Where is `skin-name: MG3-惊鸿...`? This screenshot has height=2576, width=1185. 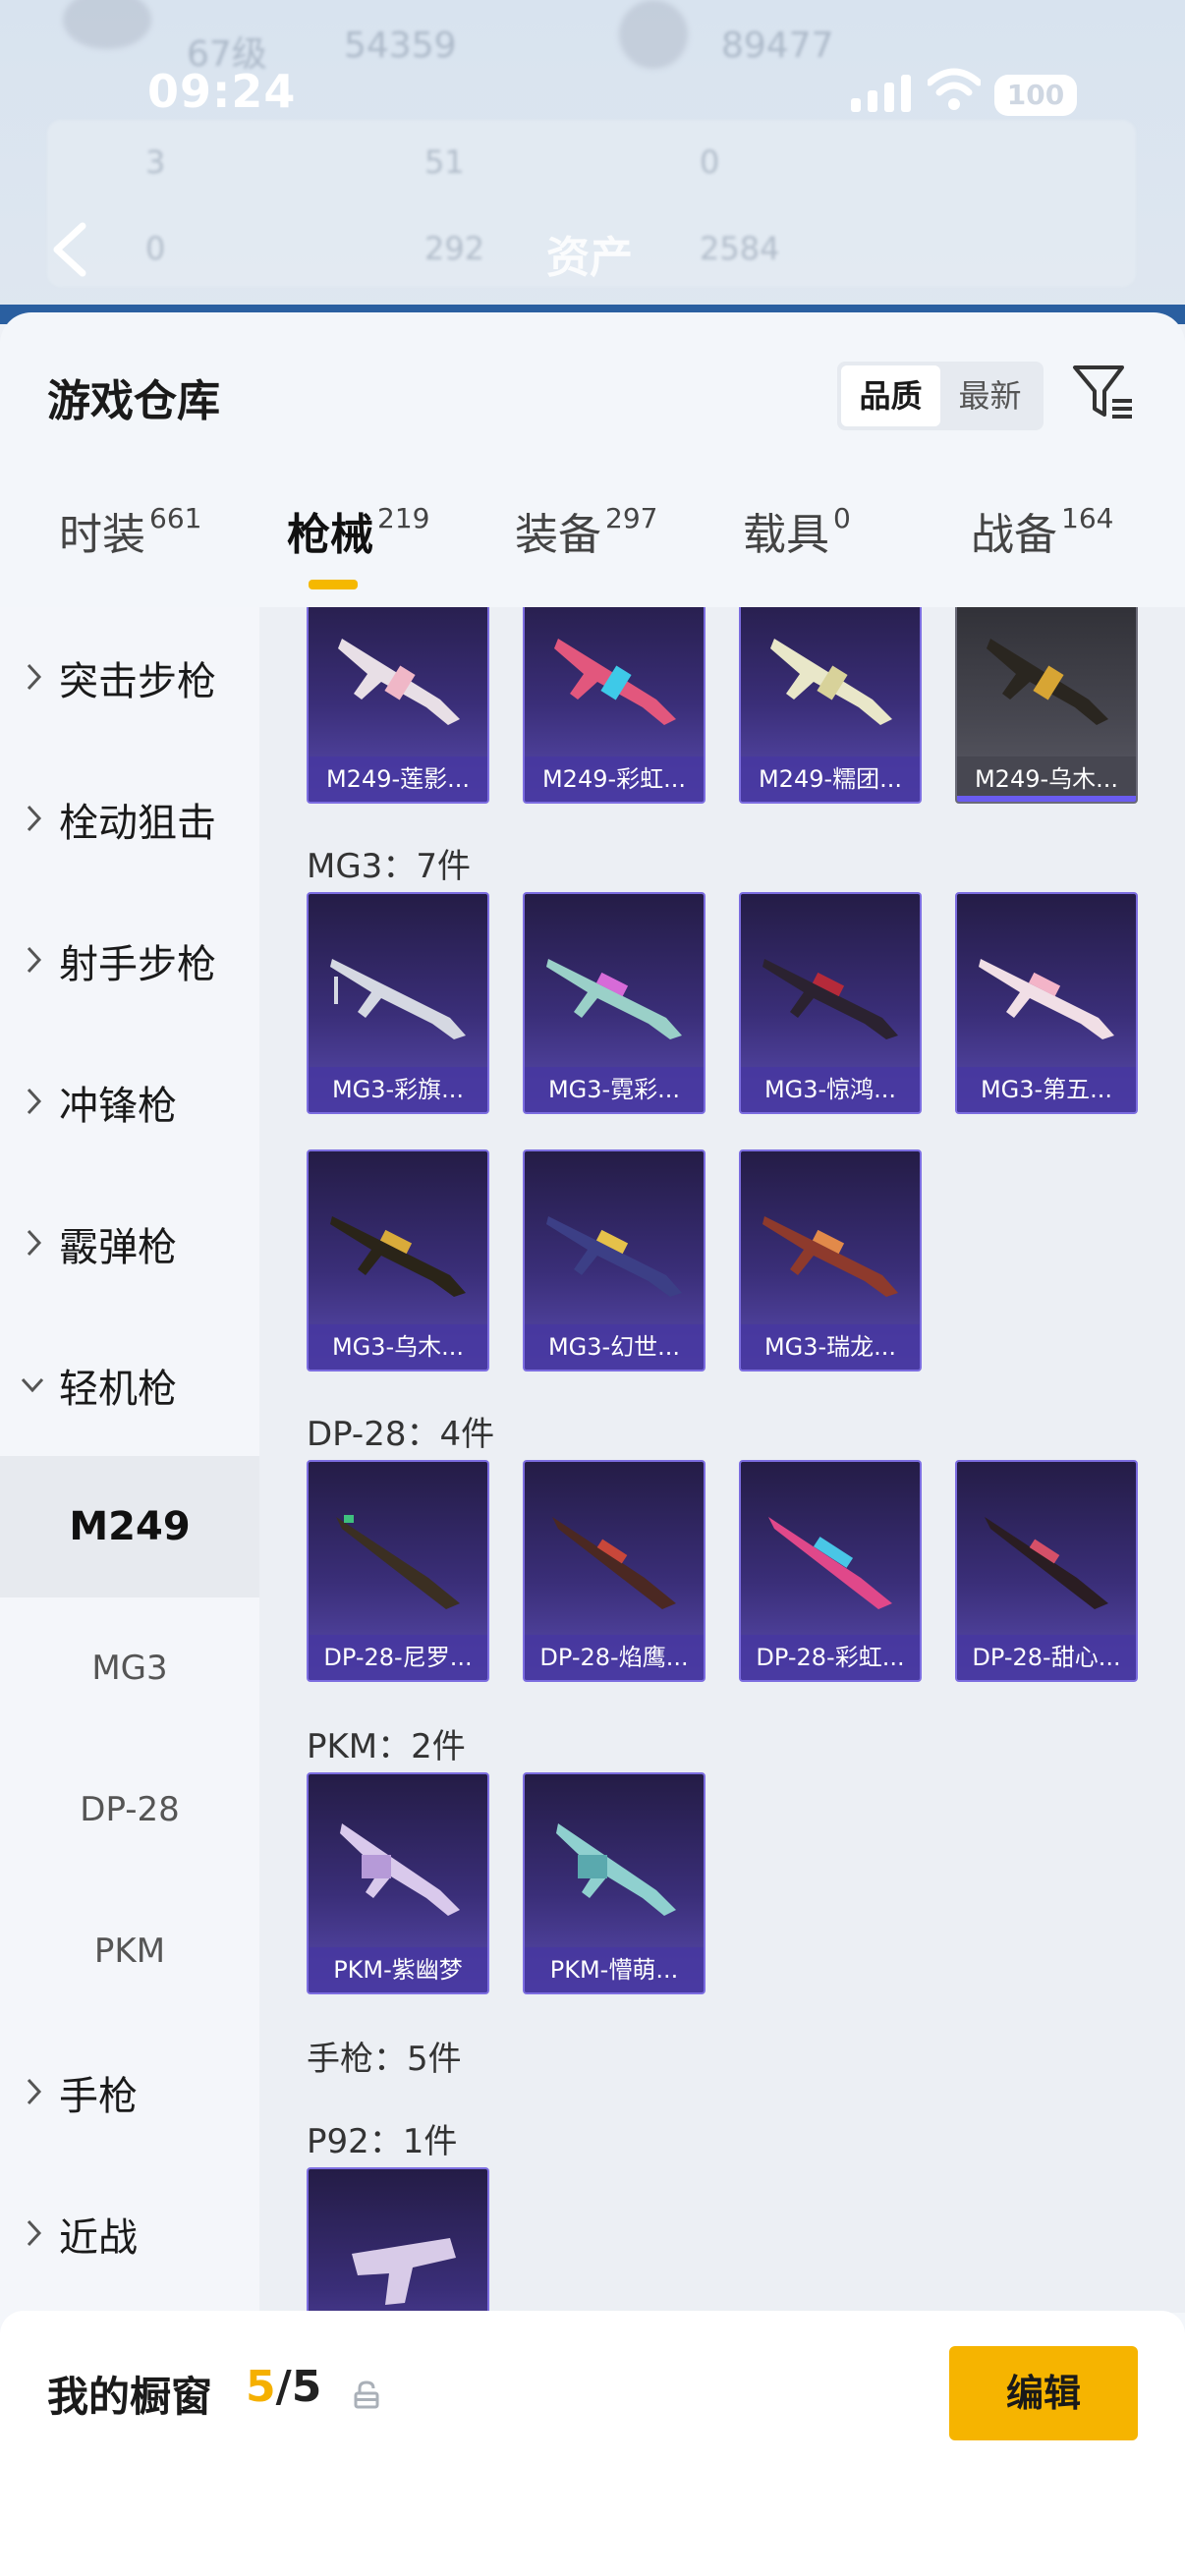
skin-name: MG3-惊鸿... is located at coordinates (831, 1089).